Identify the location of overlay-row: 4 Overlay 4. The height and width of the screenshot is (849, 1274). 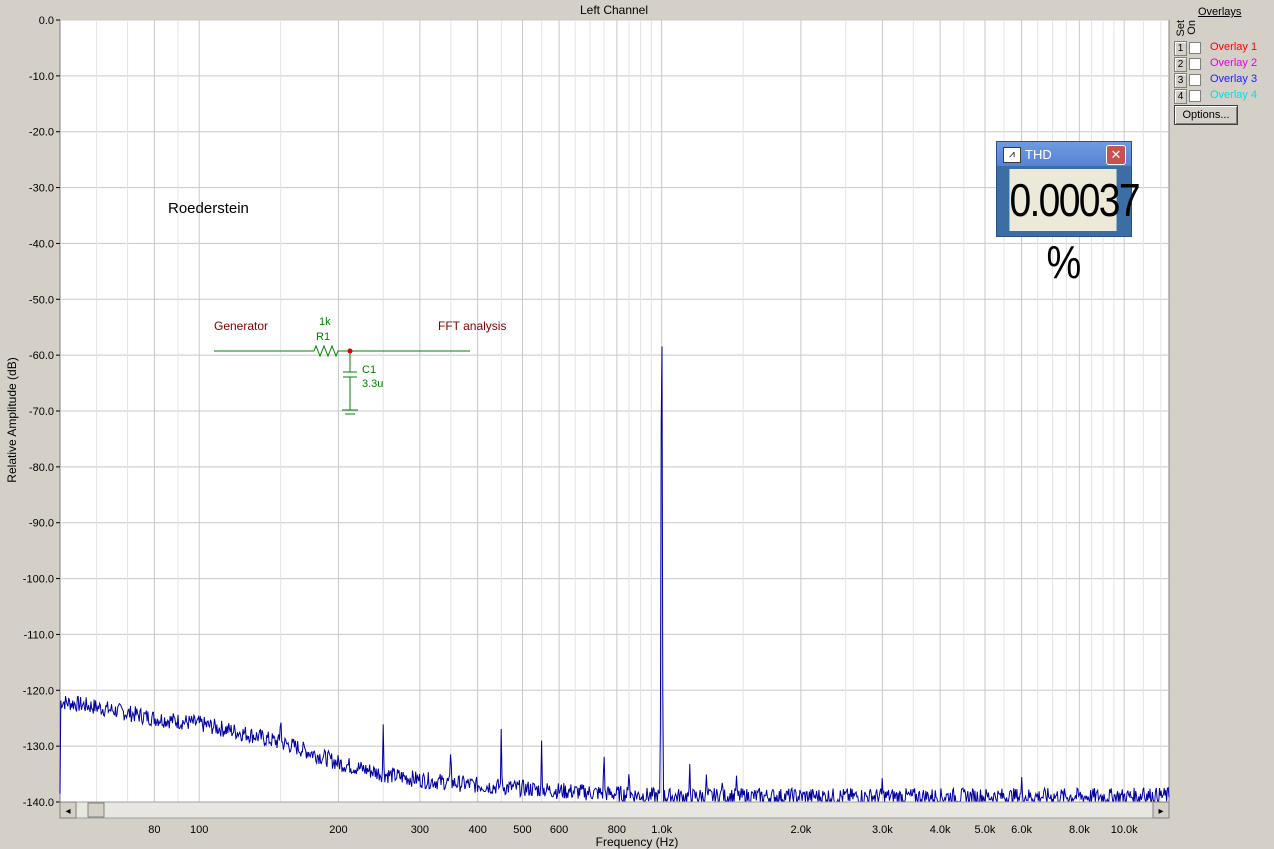
(1224, 97).